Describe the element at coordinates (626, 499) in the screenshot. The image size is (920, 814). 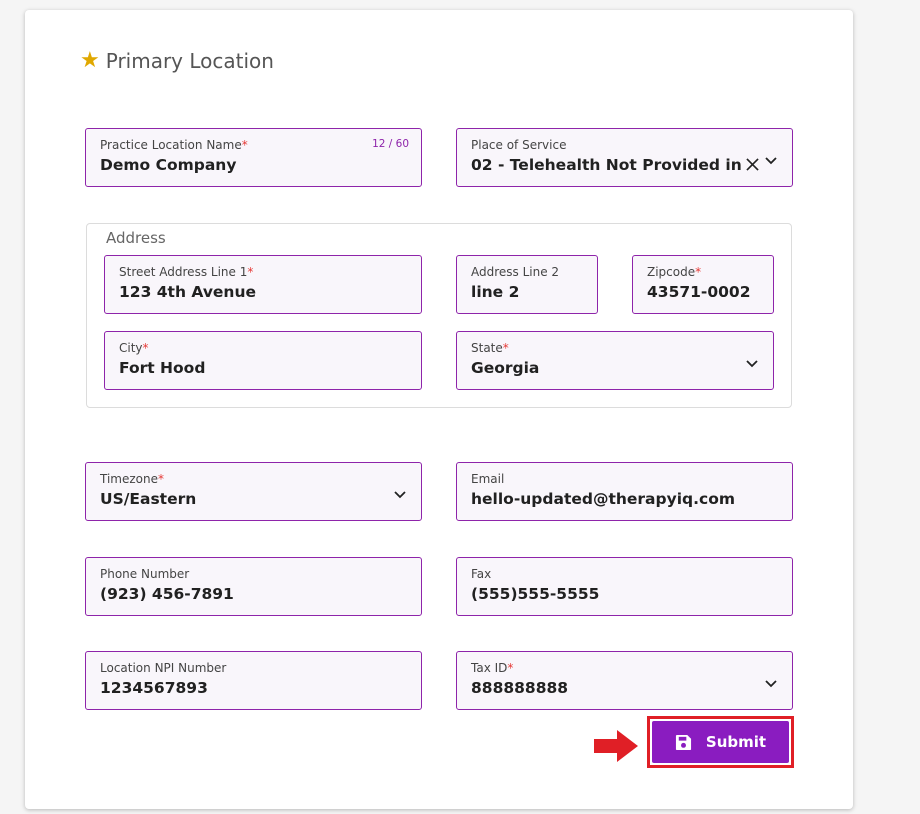
I see `email-value: hello-updated@therapyiq.com` at that location.